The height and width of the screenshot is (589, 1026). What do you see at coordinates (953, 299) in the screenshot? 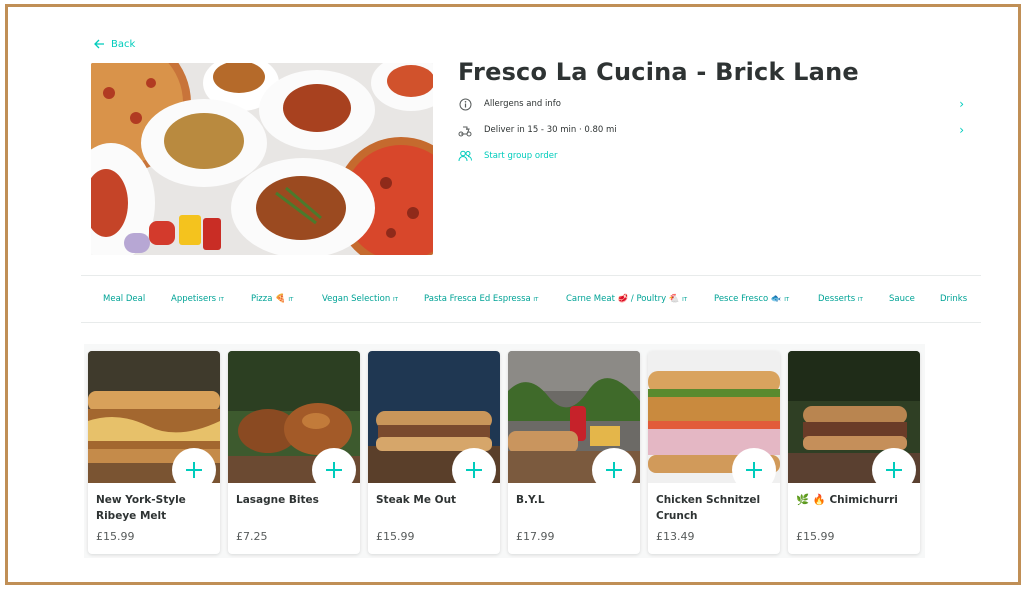
I see `category-drinks: Drinks` at bounding box center [953, 299].